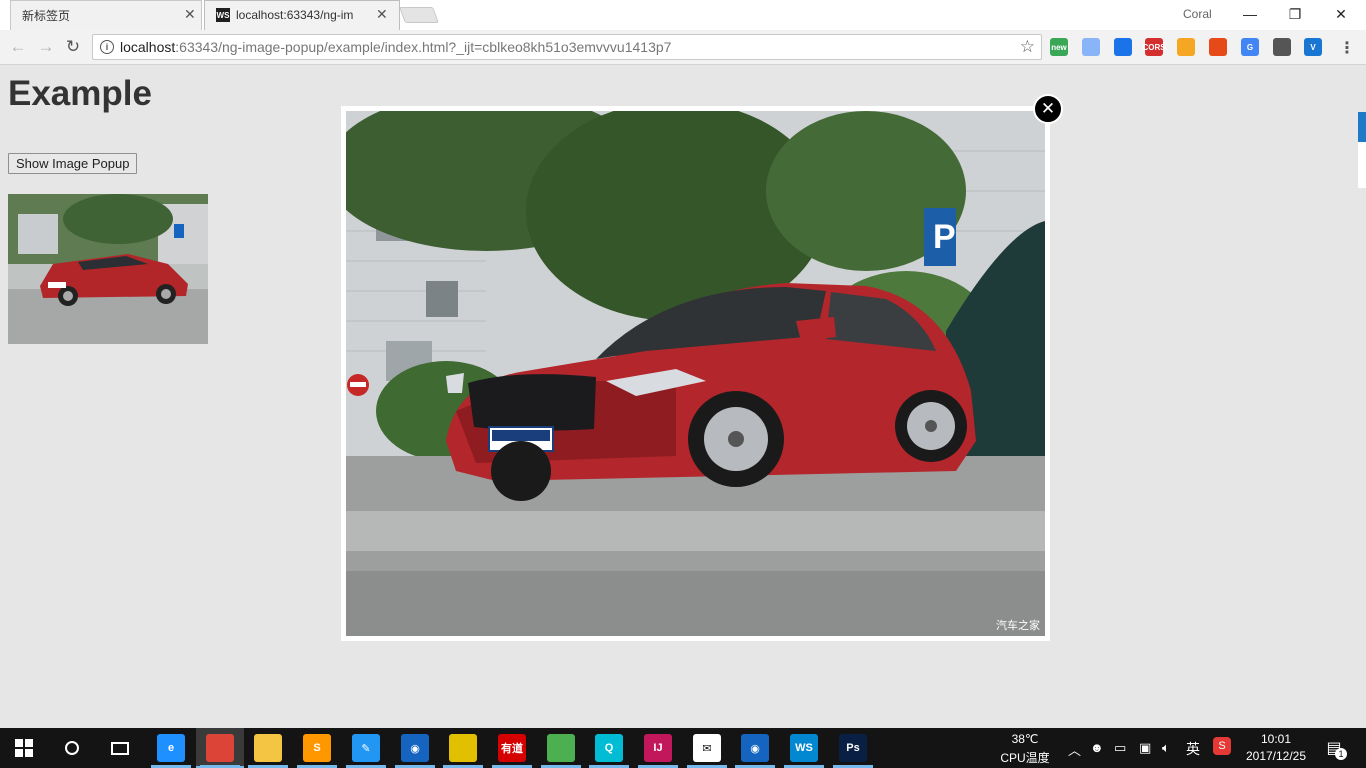  I want to click on side-scroll-thumb, so click(1362, 127).